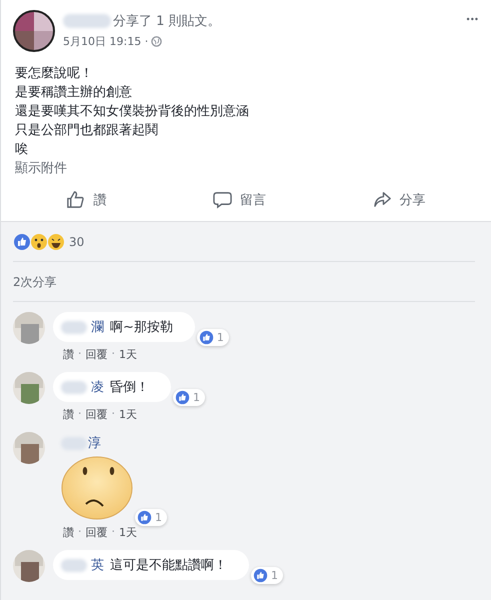 The height and width of the screenshot is (600, 491). I want to click on globe-icon, so click(156, 41).